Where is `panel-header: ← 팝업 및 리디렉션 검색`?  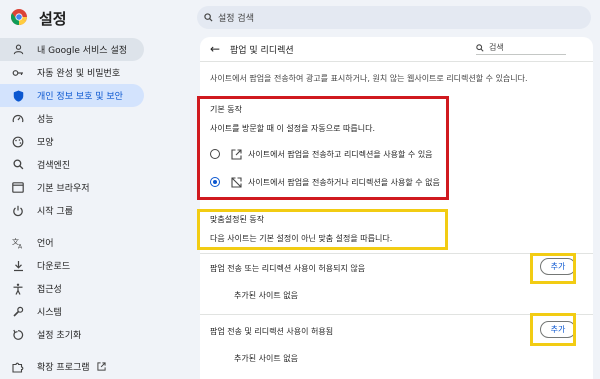 panel-header: ← 팝업 및 리디렉션 검색 is located at coordinates (396, 49).